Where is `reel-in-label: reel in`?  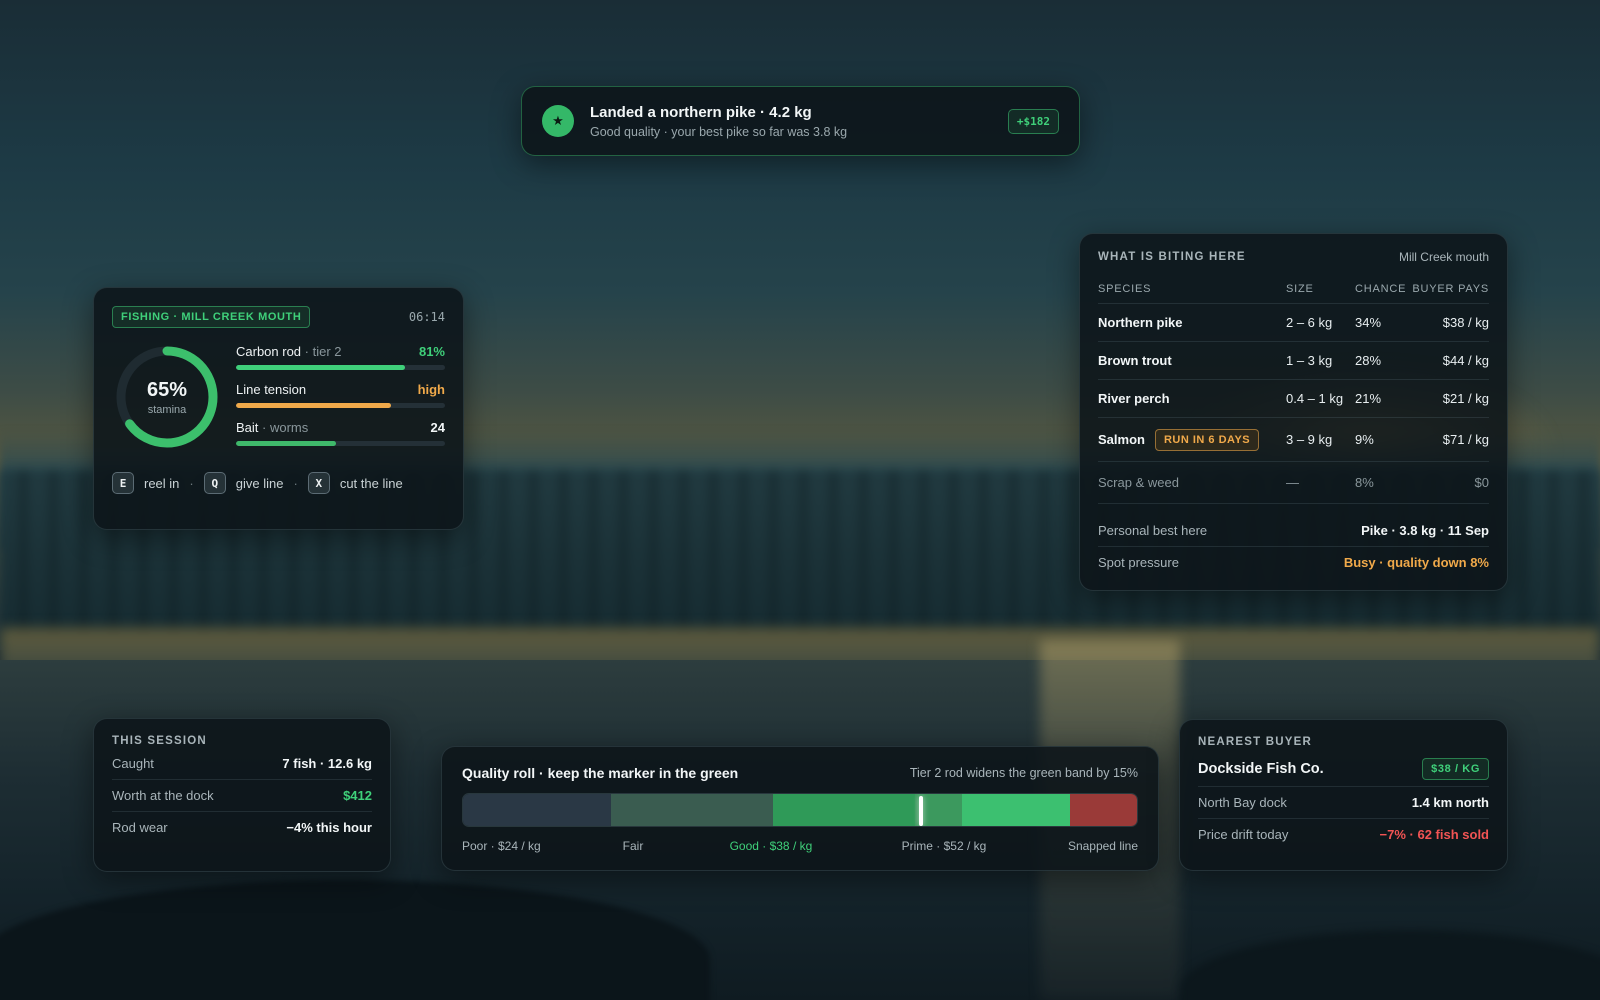
reel-in-label: reel in is located at coordinates (162, 483).